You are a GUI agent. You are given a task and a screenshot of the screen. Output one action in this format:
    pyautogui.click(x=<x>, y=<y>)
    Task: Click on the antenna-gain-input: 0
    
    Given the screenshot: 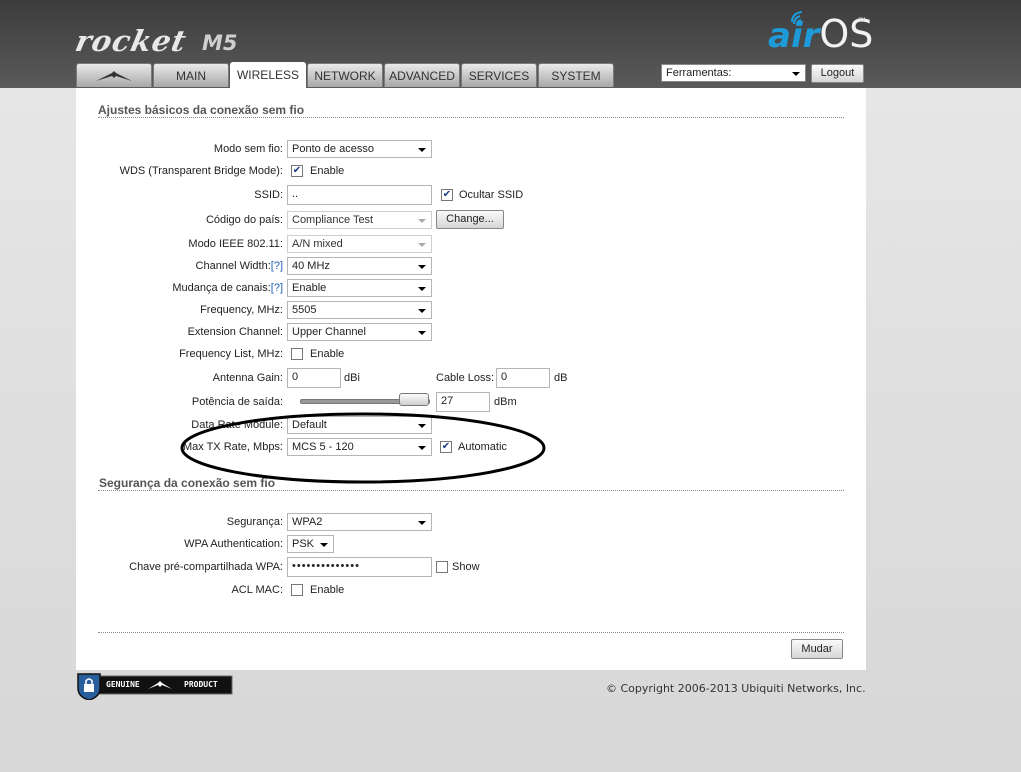 What is the action you would take?
    pyautogui.click(x=314, y=378)
    